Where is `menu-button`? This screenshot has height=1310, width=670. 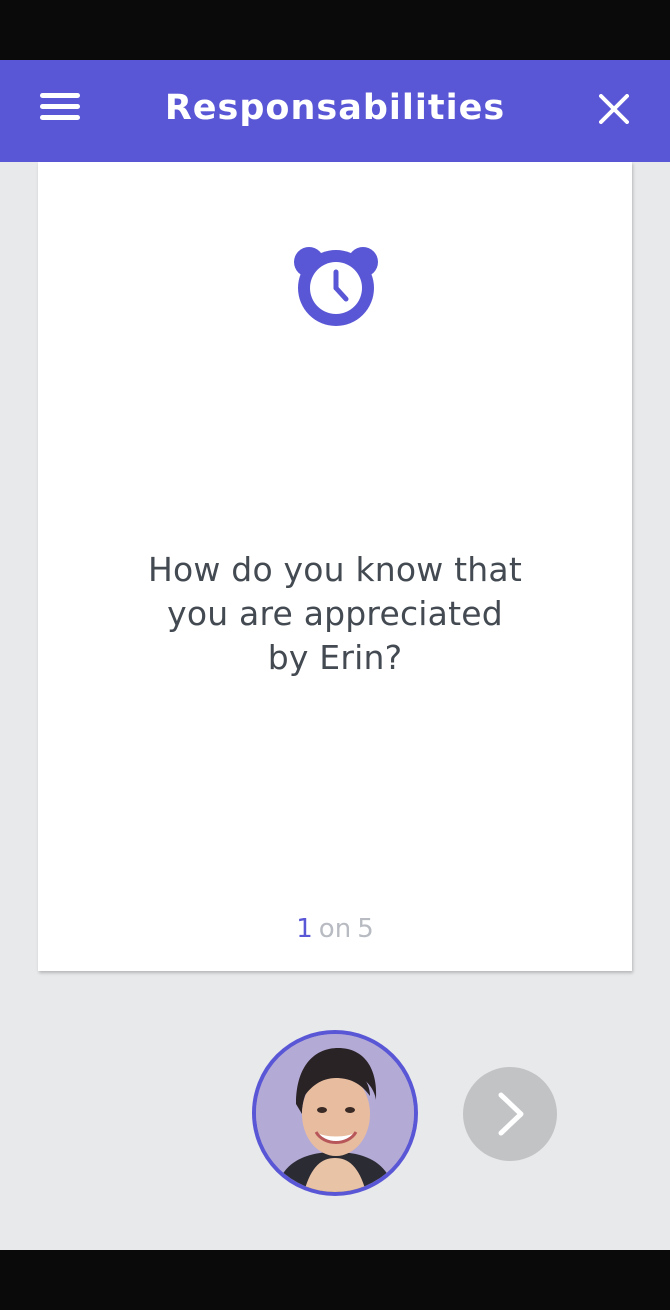 menu-button is located at coordinates (60, 107).